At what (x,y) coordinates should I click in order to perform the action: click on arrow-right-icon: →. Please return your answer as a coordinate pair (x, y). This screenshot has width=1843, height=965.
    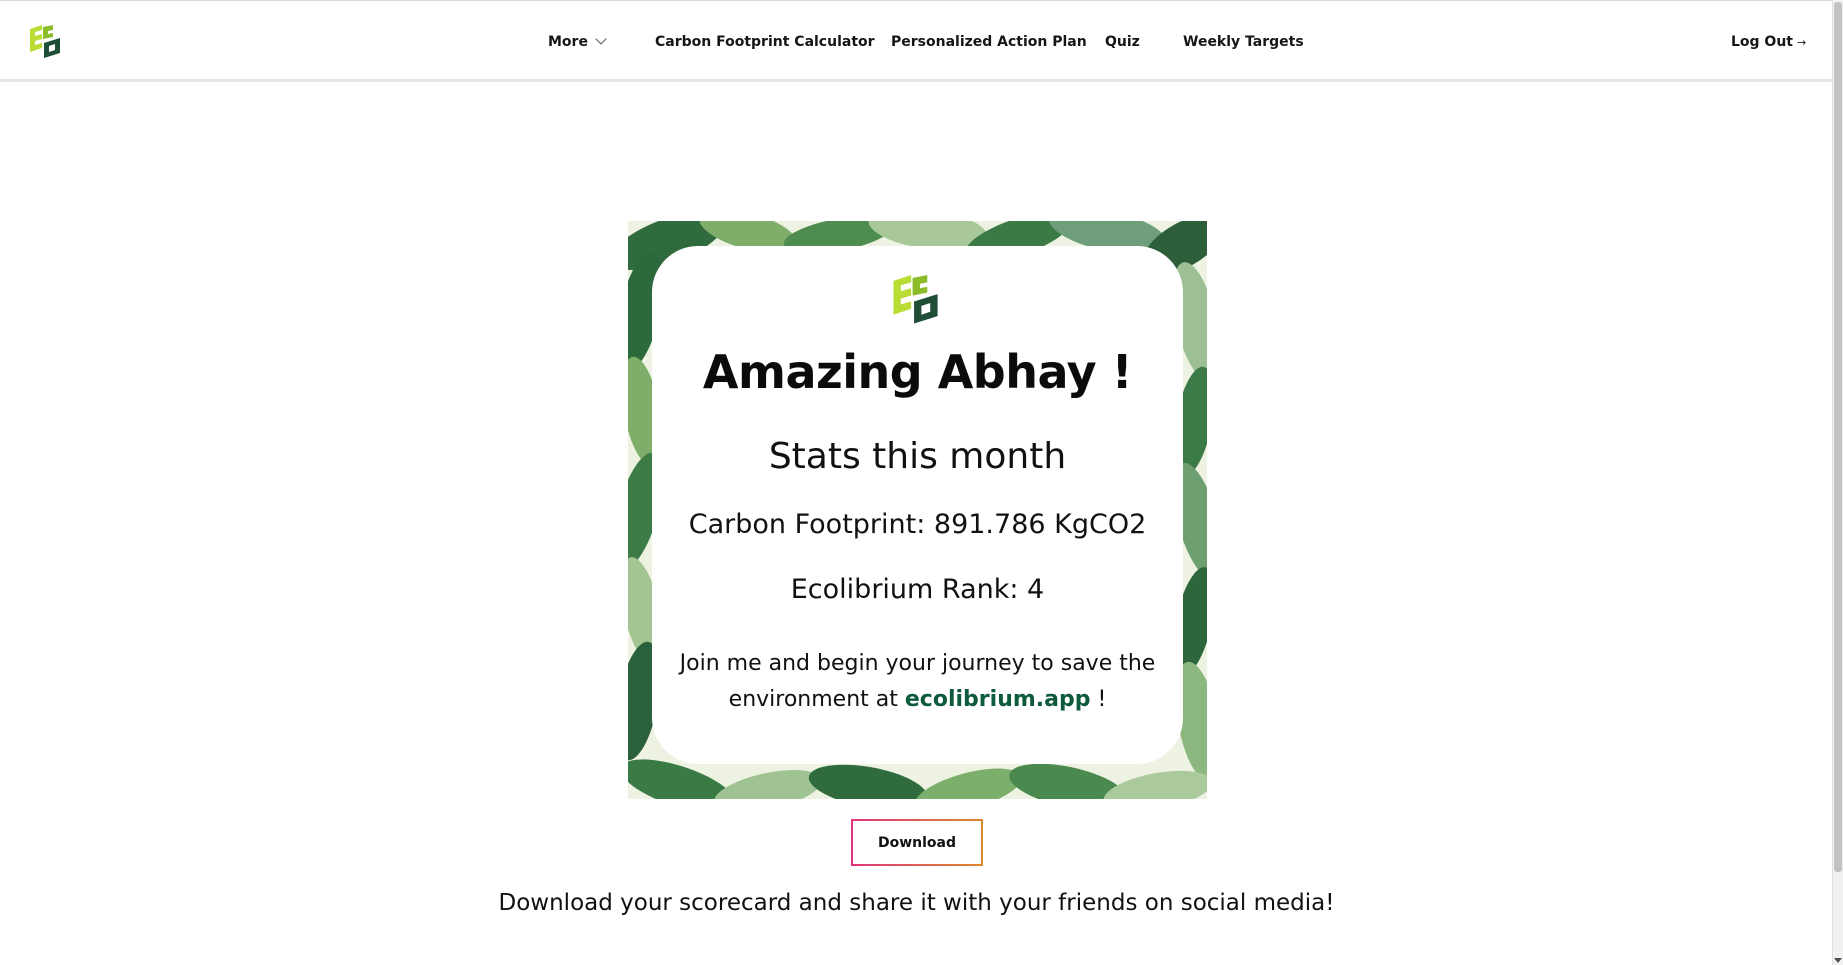
    Looking at the image, I should click on (1802, 42).